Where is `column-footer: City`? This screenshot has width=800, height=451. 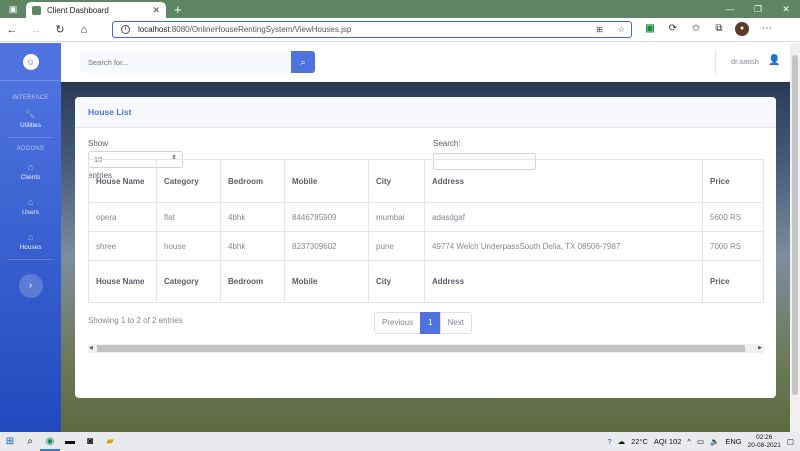
column-footer: City is located at coordinates (396, 281).